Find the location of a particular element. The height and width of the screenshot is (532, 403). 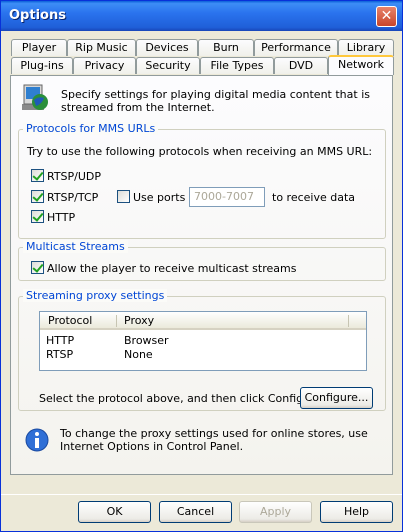

receive-data-label: to receive data is located at coordinates (314, 197).